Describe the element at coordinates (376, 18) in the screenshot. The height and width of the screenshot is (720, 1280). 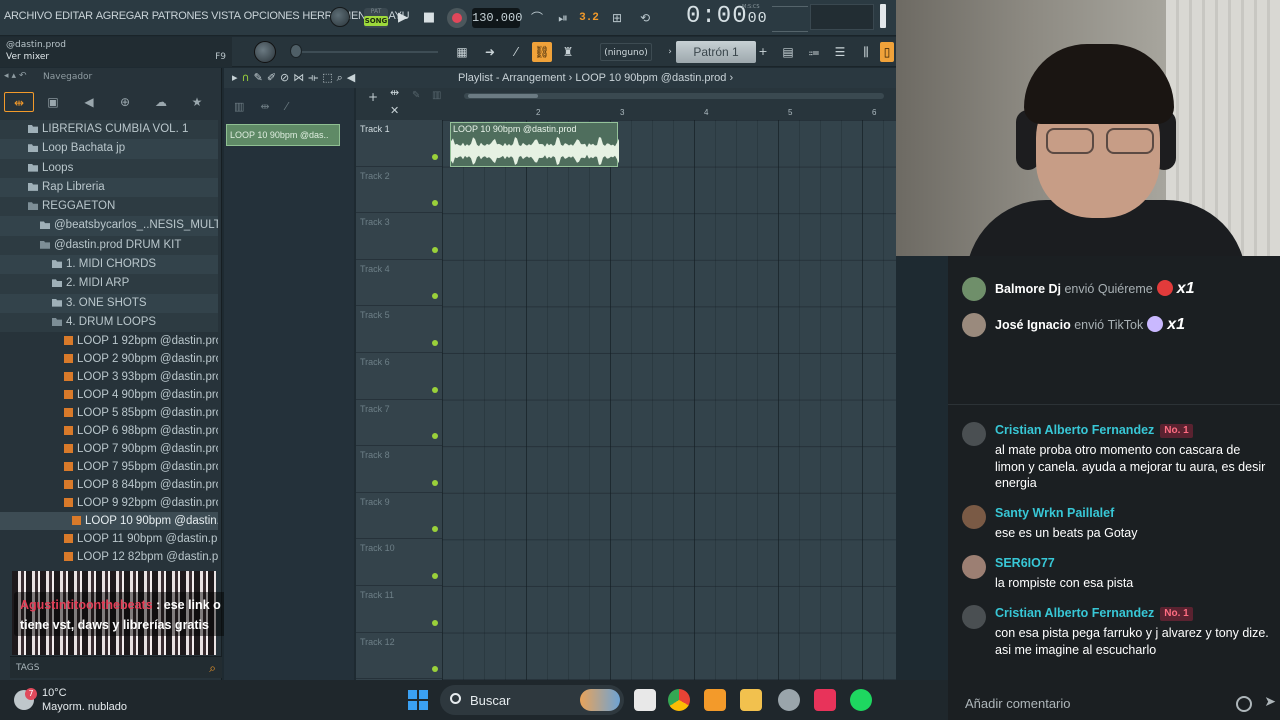
I see `pat-song-toggle: PAT SONG` at that location.